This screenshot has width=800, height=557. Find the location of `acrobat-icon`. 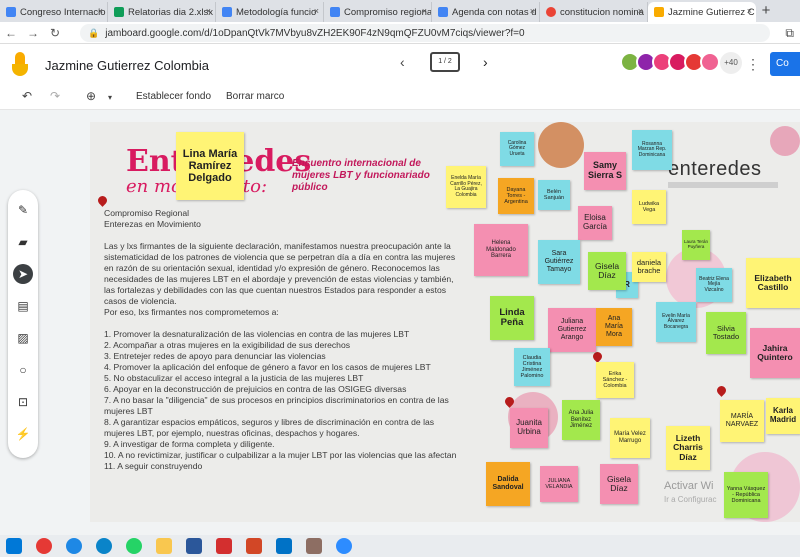

acrobat-icon is located at coordinates (224, 546).